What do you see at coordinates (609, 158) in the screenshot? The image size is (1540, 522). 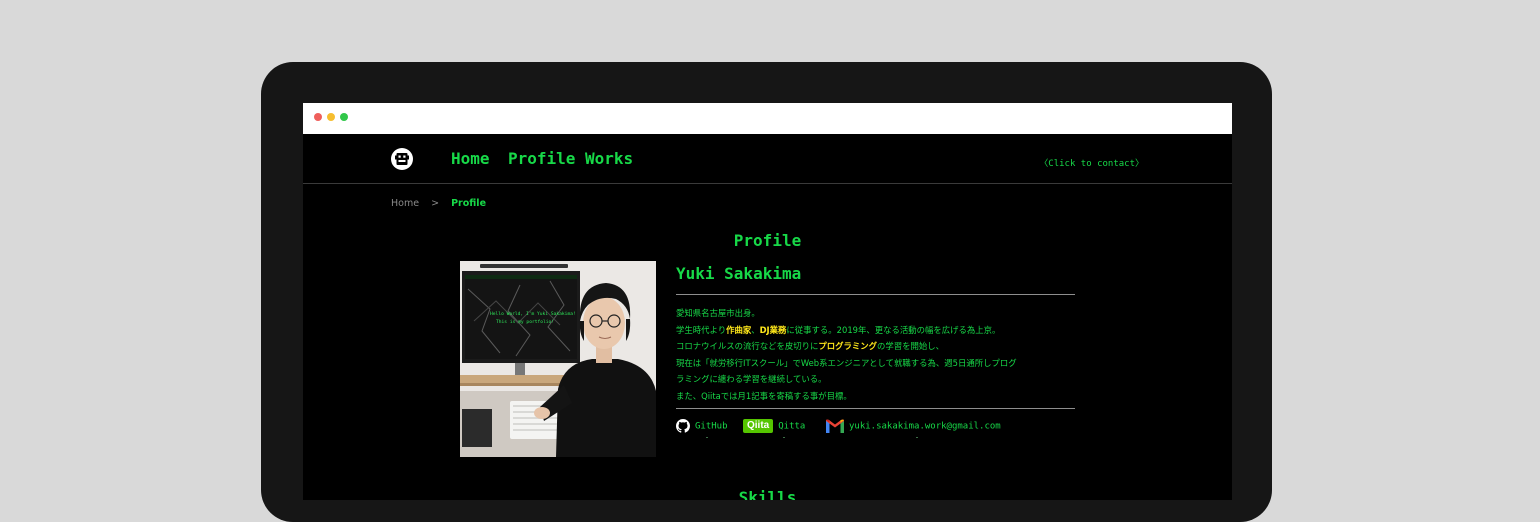 I see `nav-works-link: Works` at bounding box center [609, 158].